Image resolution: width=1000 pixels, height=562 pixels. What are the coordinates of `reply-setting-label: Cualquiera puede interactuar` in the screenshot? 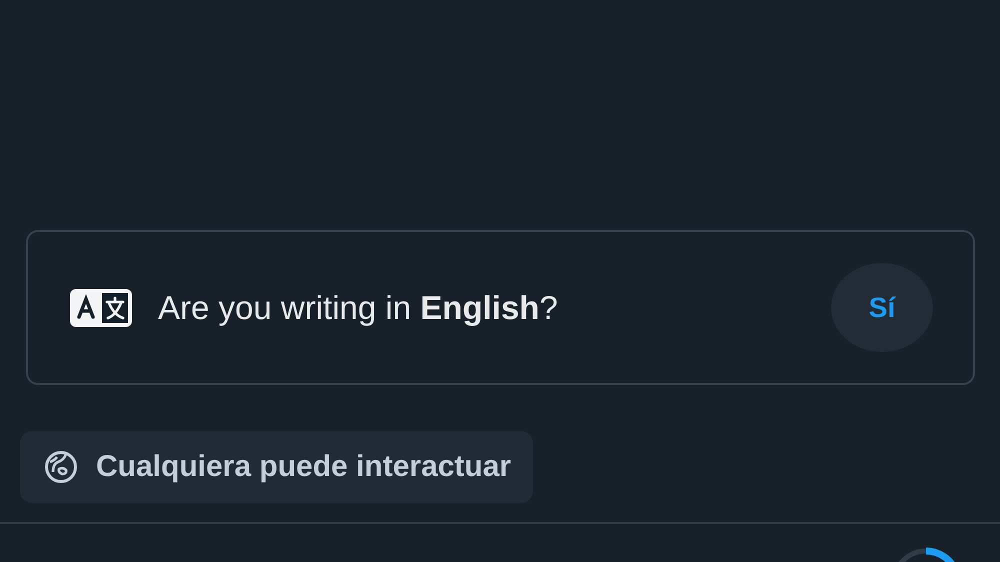 It's located at (304, 467).